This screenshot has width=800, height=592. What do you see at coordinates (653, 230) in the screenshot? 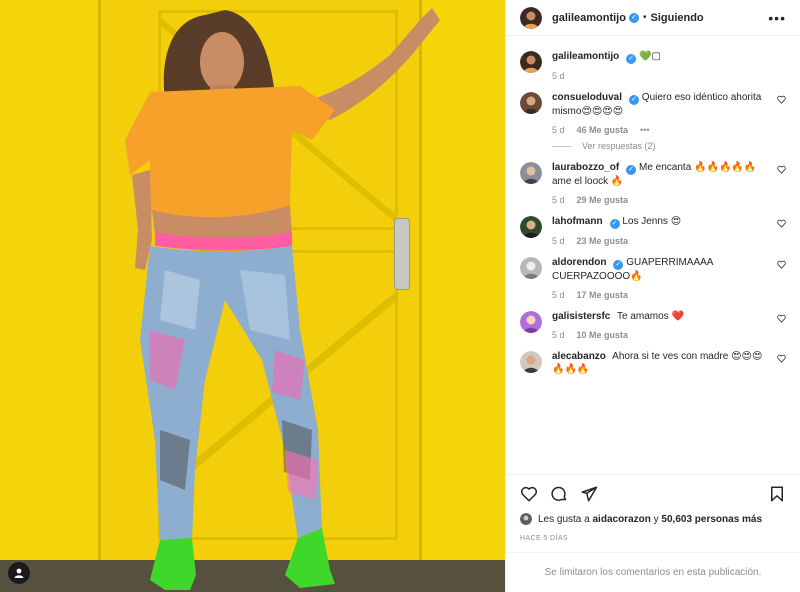
I see `comment-item: lahofmann ✓ Los Jenns 😍 5 d 23 Me gusta` at bounding box center [653, 230].